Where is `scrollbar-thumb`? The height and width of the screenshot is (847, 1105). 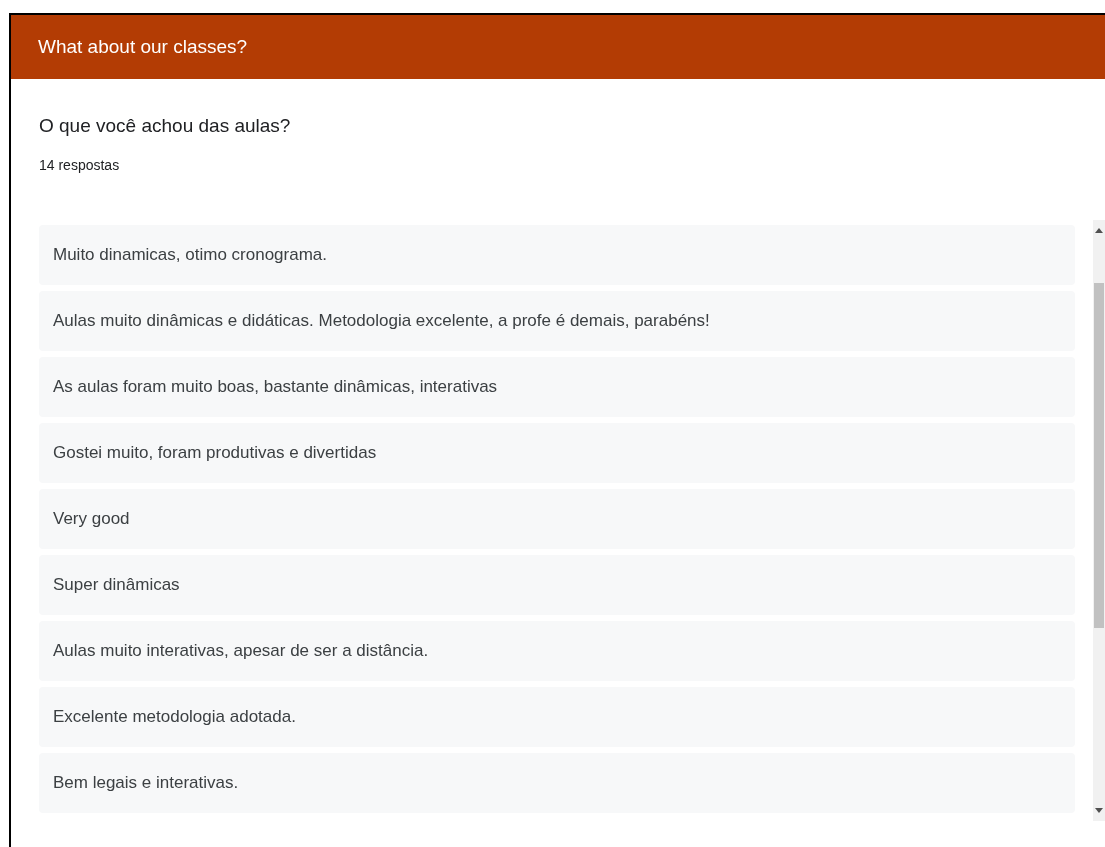 scrollbar-thumb is located at coordinates (1099, 455).